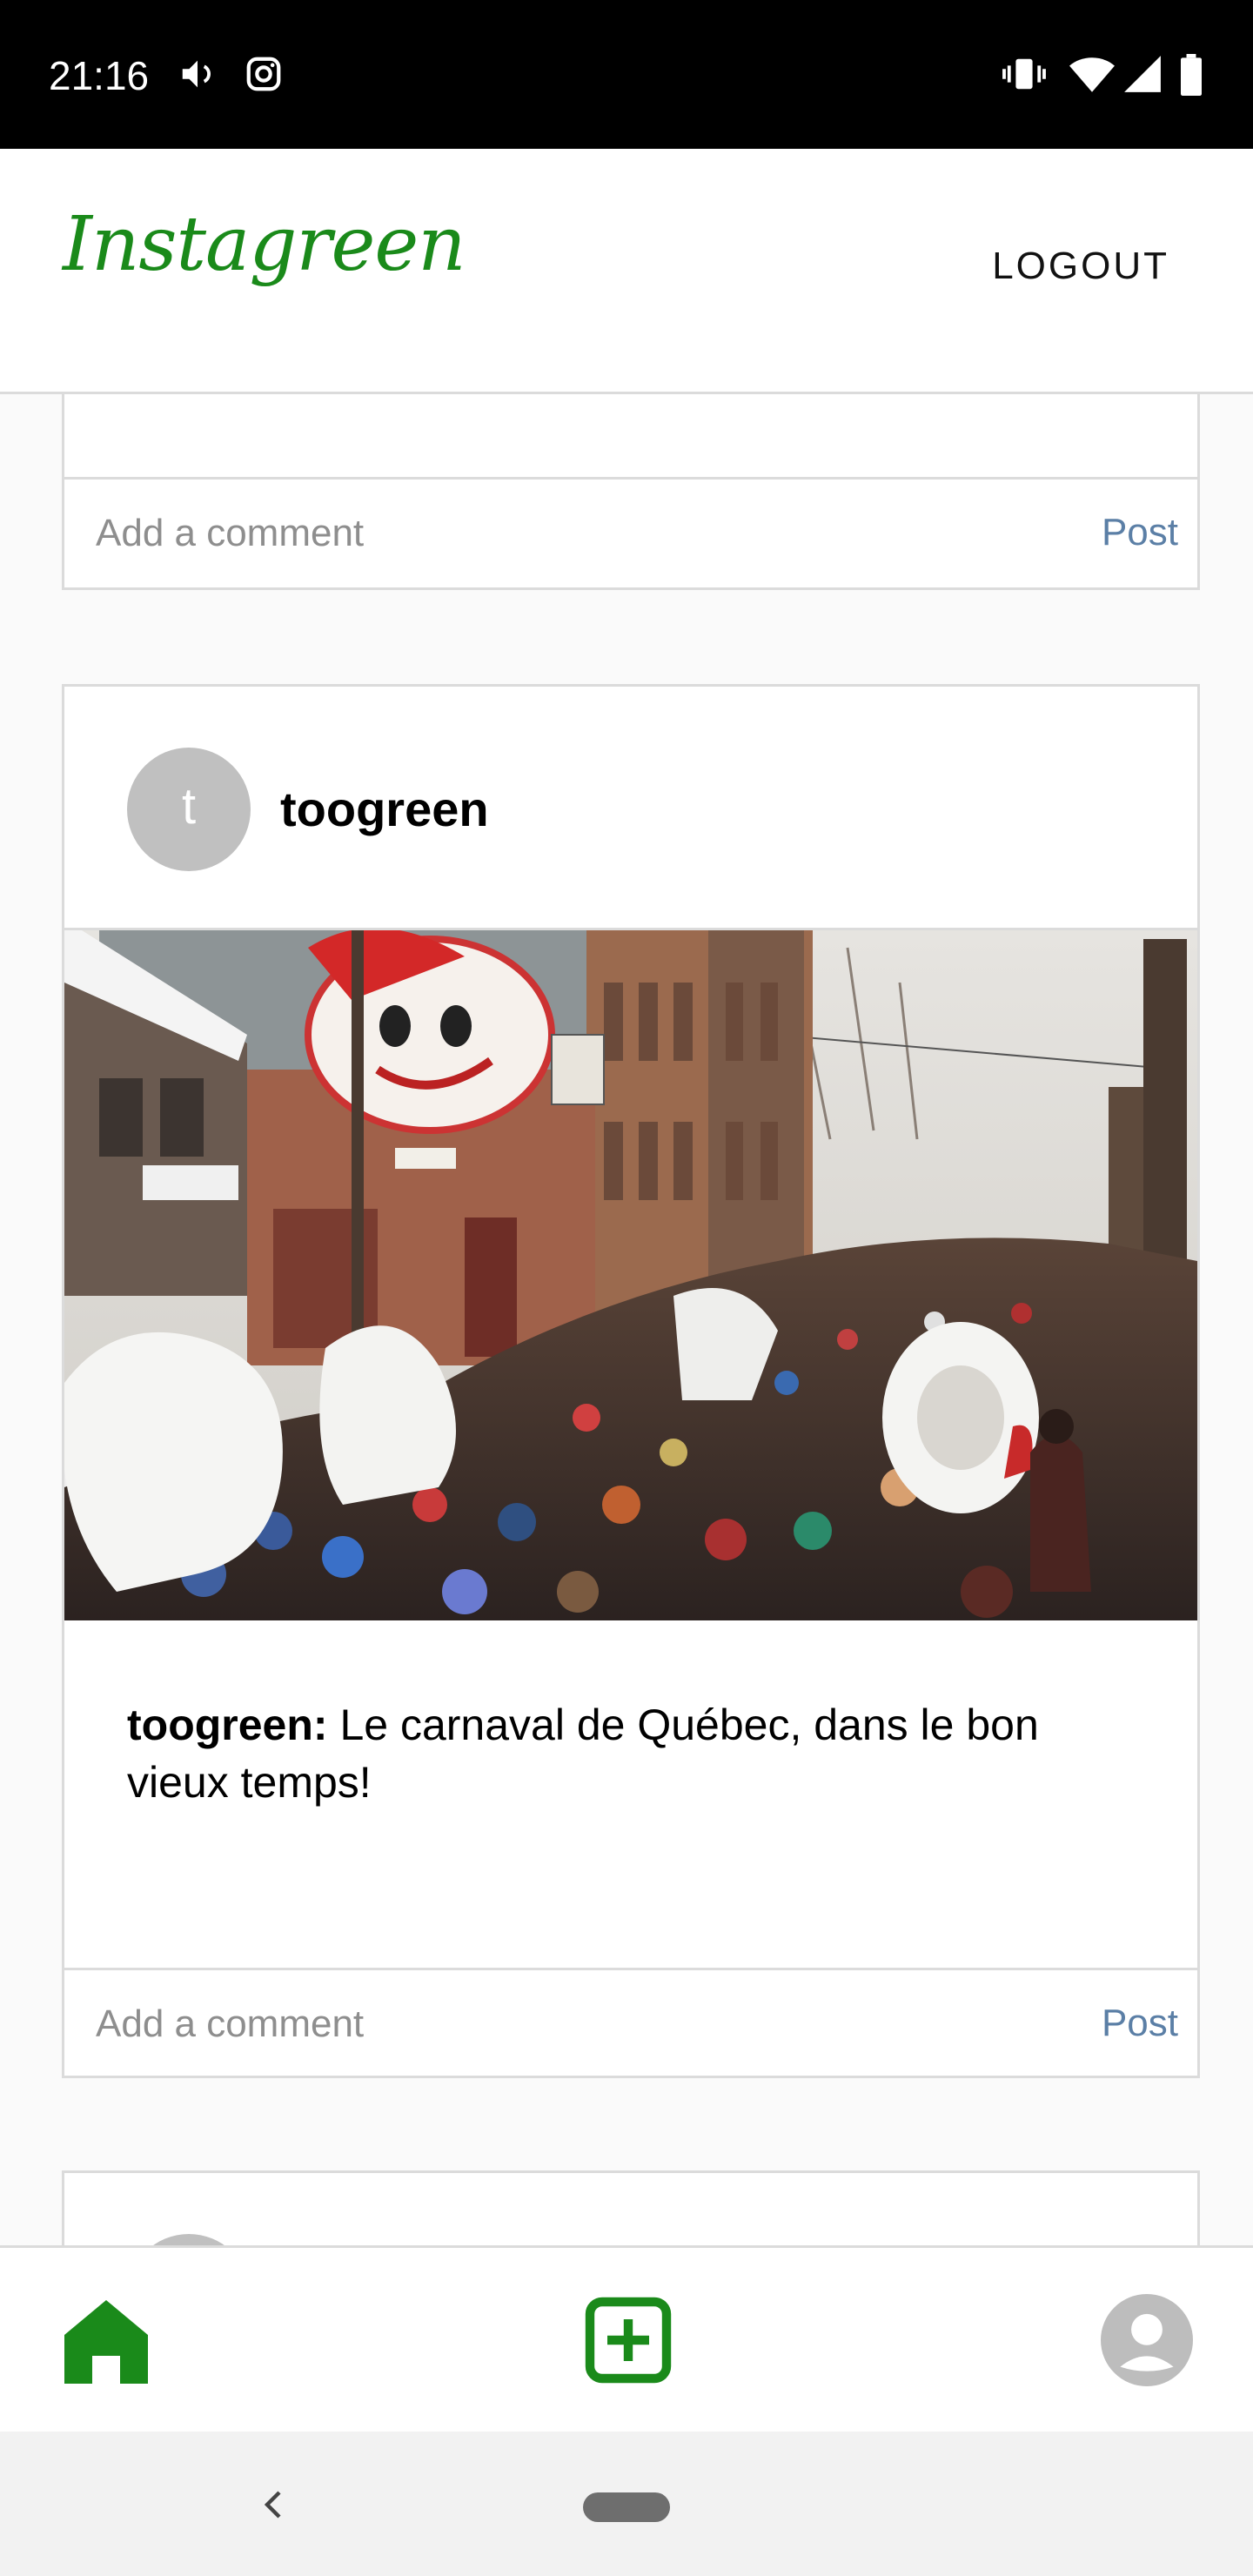  I want to click on wifi-icon, so click(1092, 76).